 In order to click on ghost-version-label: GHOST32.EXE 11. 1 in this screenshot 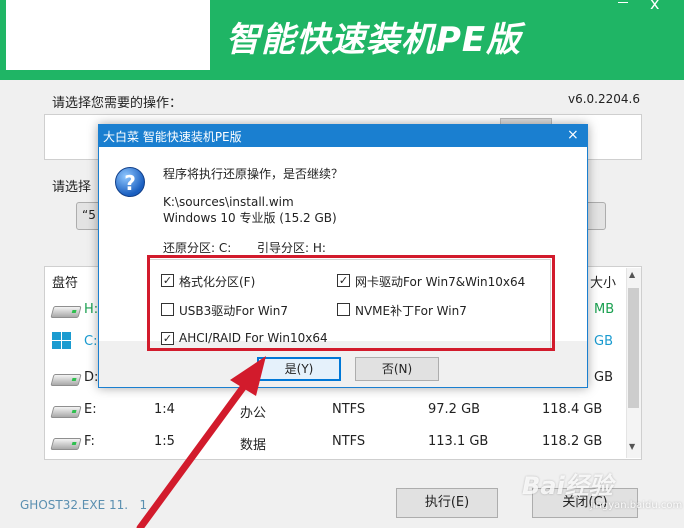, I will do `click(84, 505)`.